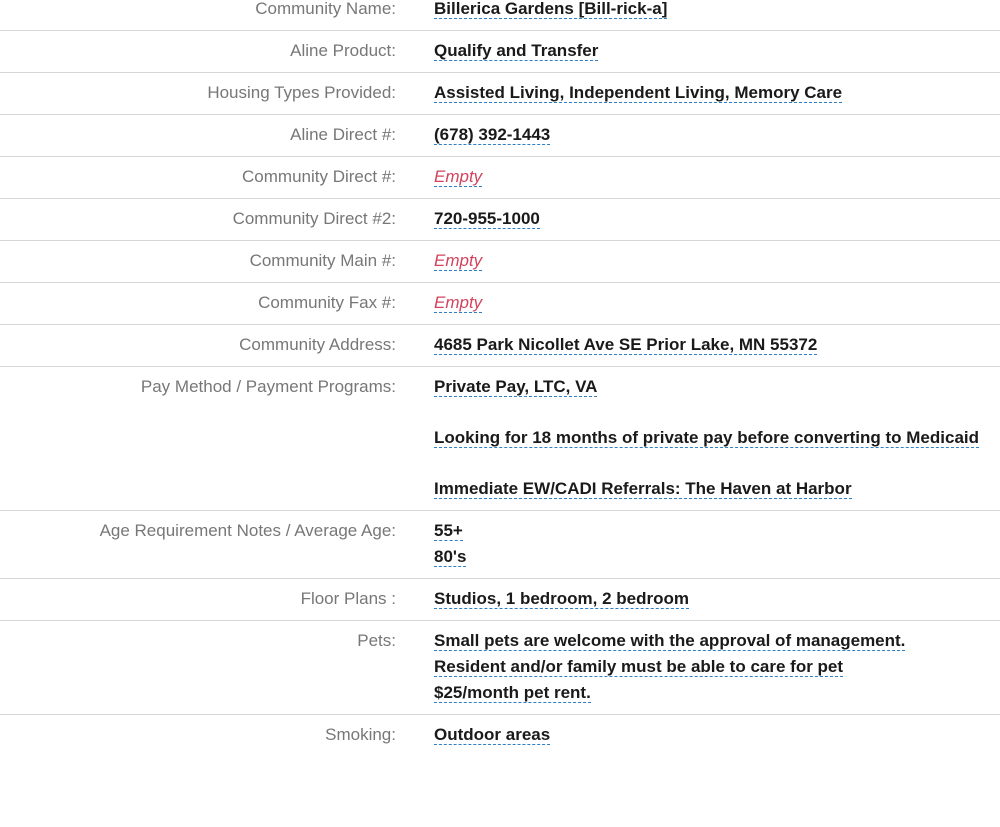  I want to click on row-community-main: Community Main #: Empty, so click(500, 262).